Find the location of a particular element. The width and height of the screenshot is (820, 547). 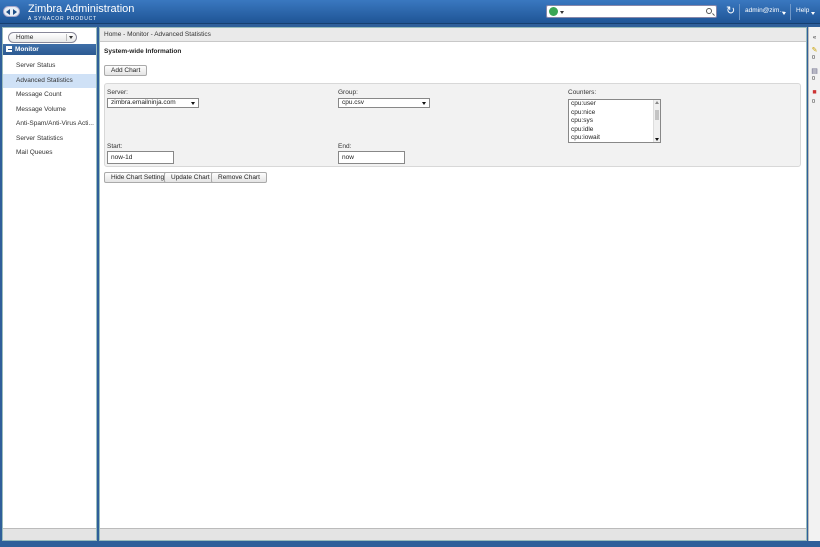

help-menu-chevron-icon is located at coordinates (813, 13).